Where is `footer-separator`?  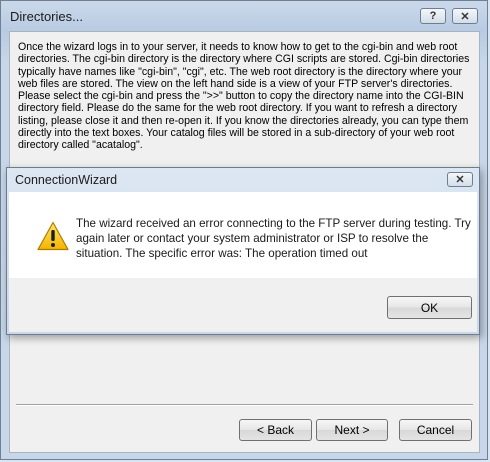
footer-separator is located at coordinates (244, 405).